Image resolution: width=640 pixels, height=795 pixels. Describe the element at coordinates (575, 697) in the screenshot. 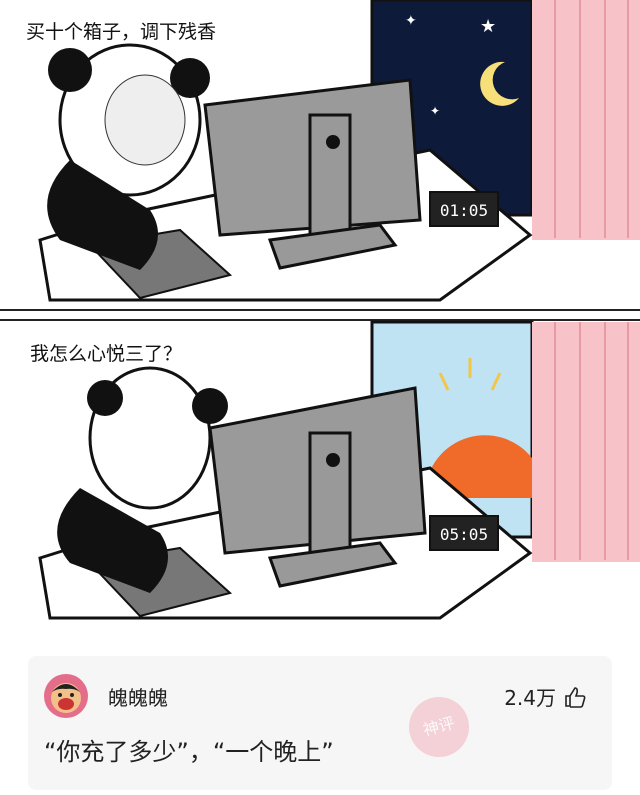

I see `thumbs-up-icon` at that location.